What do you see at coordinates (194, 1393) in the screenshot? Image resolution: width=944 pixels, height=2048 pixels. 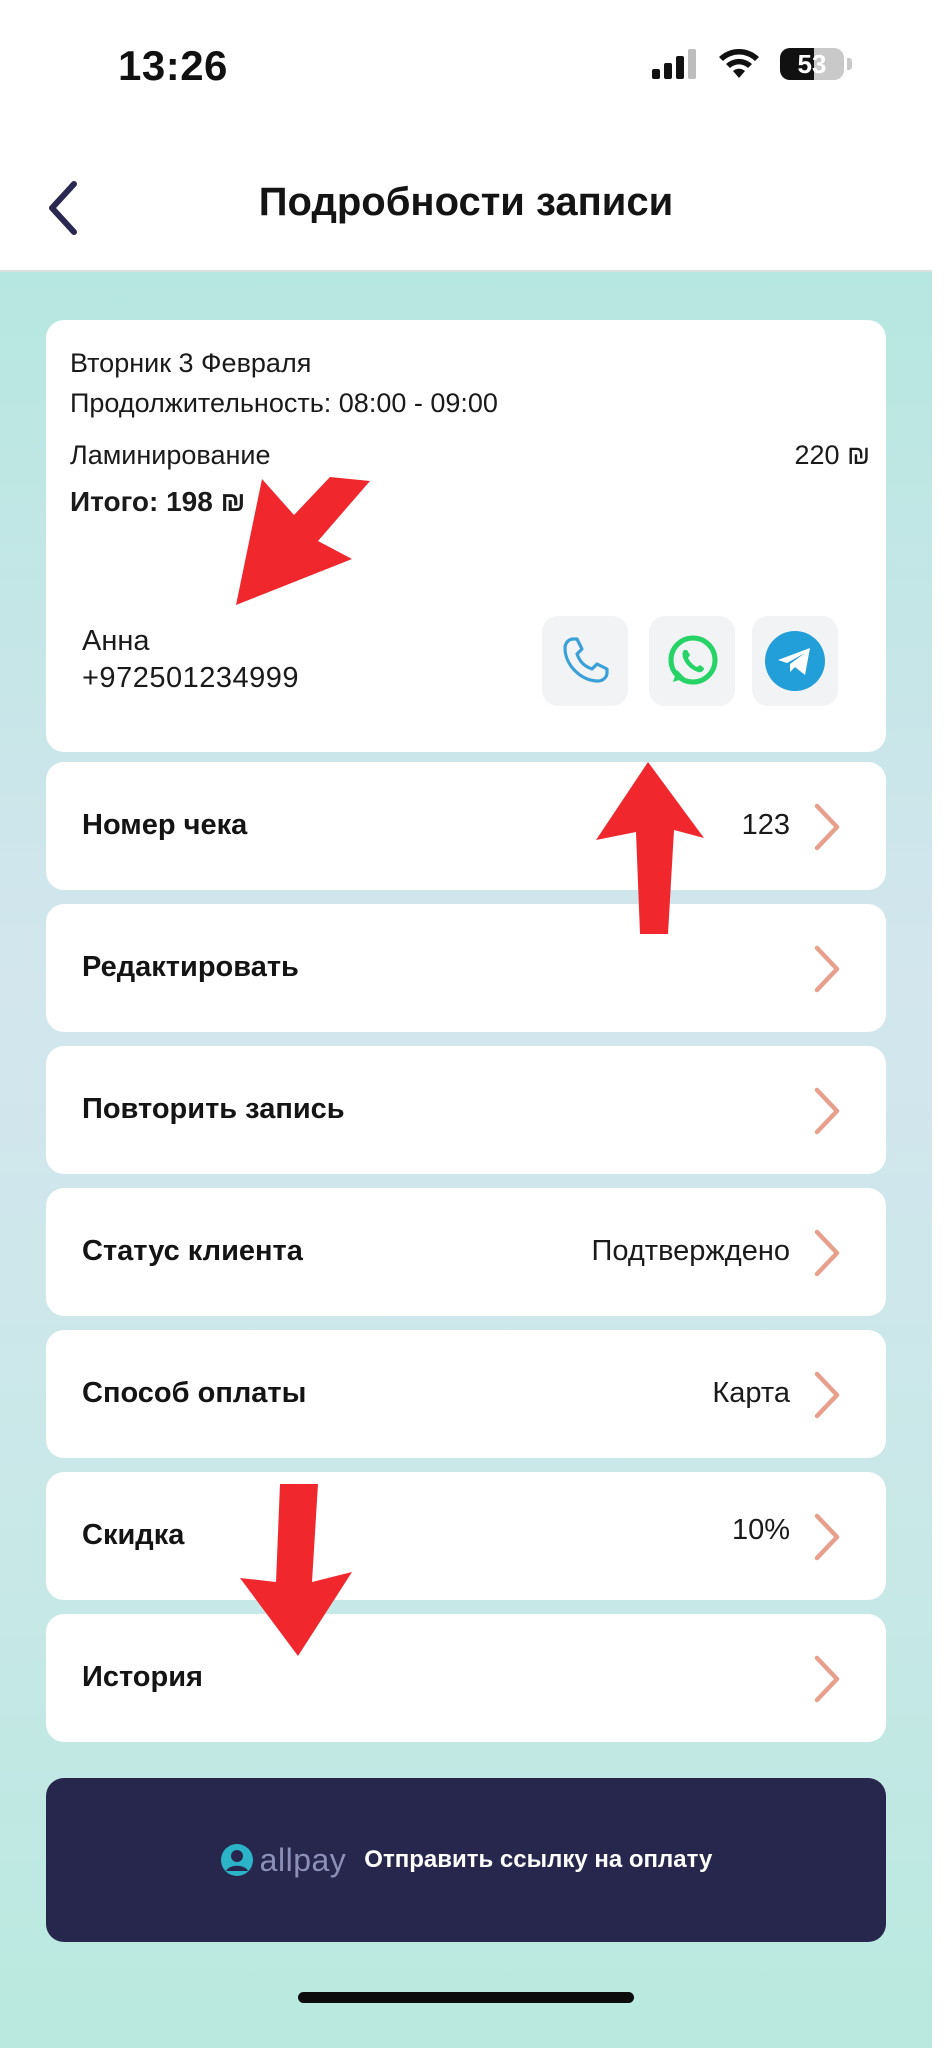 I see `row-label: Способ оплаты` at bounding box center [194, 1393].